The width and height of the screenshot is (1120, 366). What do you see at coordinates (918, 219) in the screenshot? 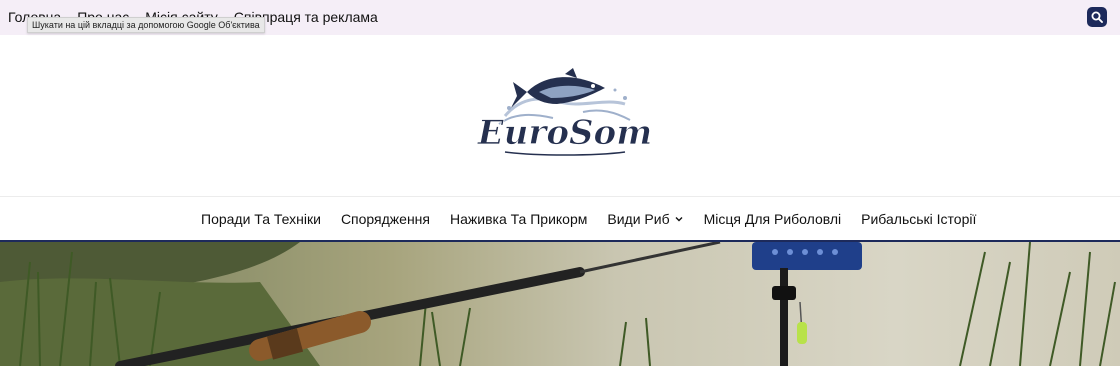
I see `nav-item-stories: Рибальські Історії` at bounding box center [918, 219].